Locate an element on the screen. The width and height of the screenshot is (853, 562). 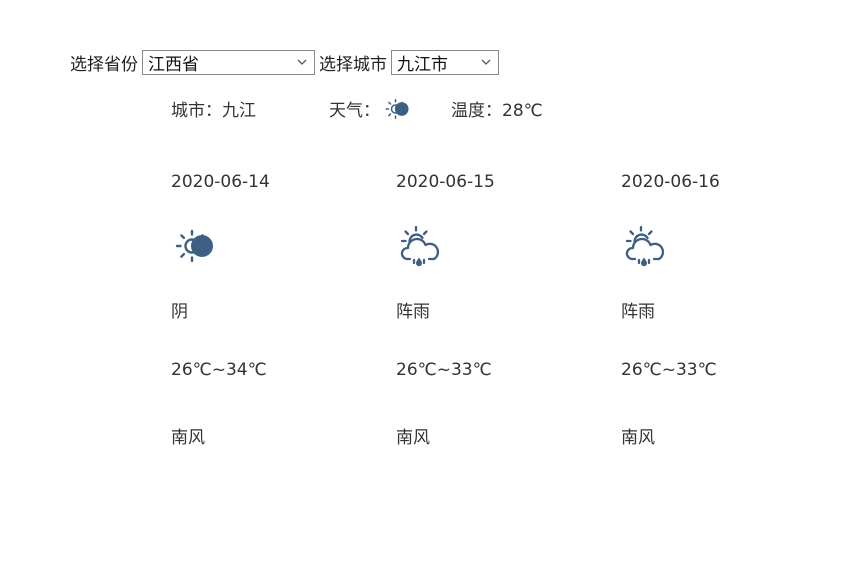
current-city-label: 城市： is located at coordinates (196, 111).